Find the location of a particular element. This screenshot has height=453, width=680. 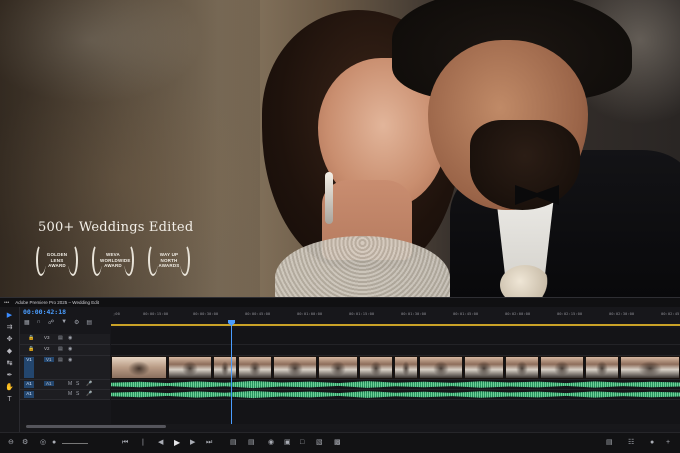

pen-tool-icon: ✒ is located at coordinates (10, 376).